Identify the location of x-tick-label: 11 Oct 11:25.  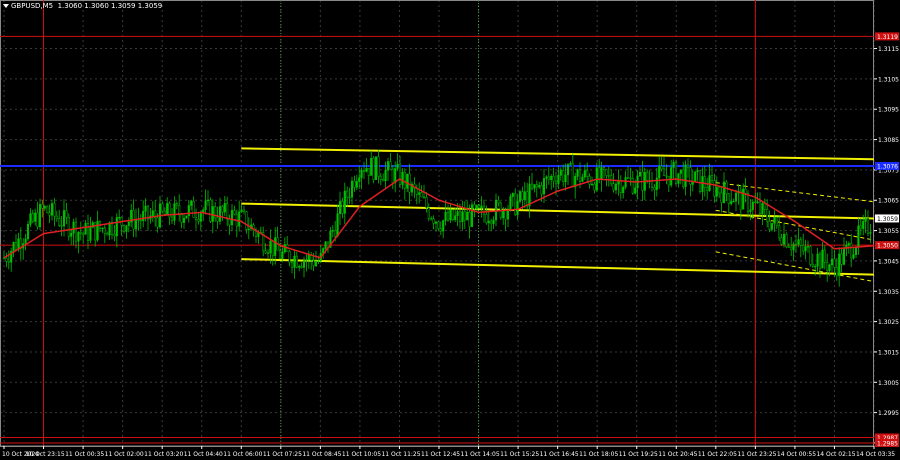
(400, 454).